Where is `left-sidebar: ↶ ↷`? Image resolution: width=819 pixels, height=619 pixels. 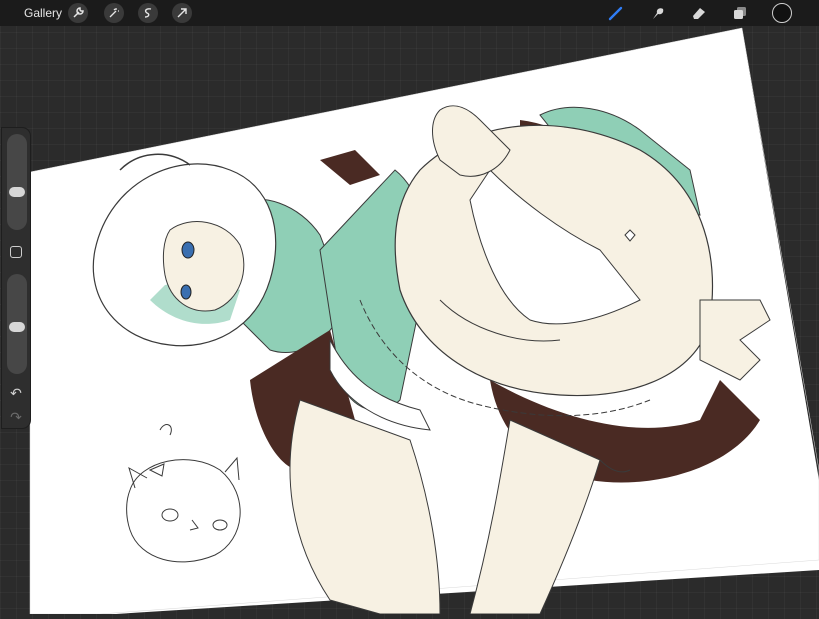
left-sidebar: ↶ ↷ is located at coordinates (16, 278).